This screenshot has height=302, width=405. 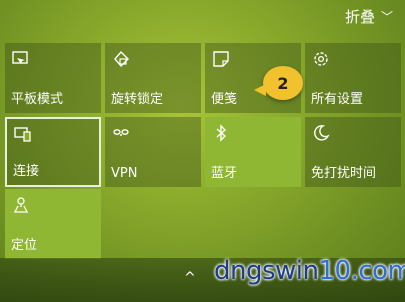 I want to click on tile-all-settings: 所有设置, so click(x=353, y=78).